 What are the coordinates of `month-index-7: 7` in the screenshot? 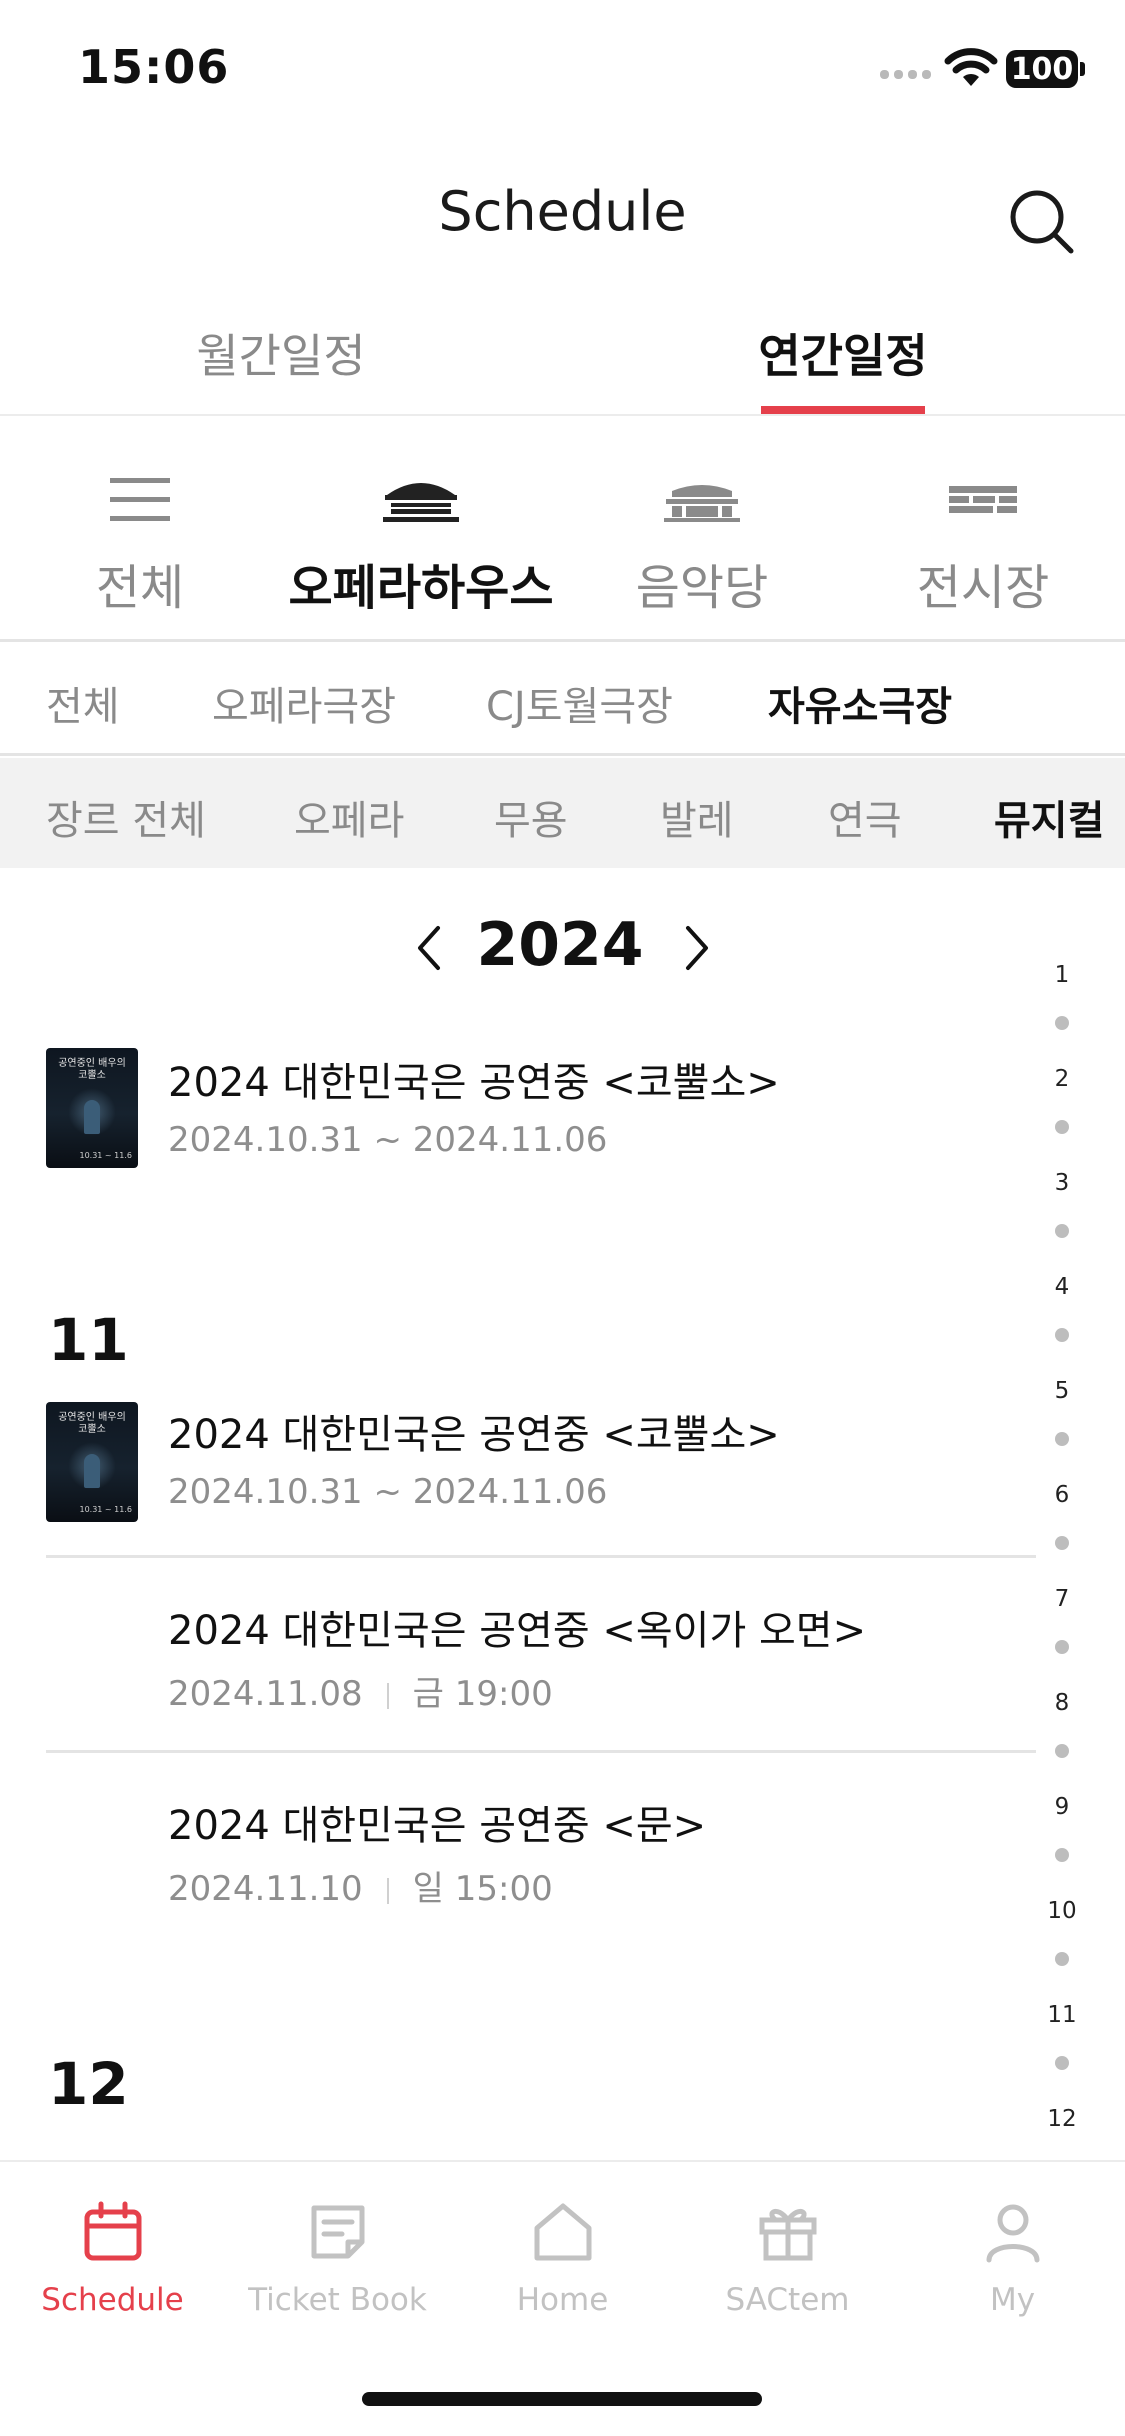 It's located at (1062, 1599).